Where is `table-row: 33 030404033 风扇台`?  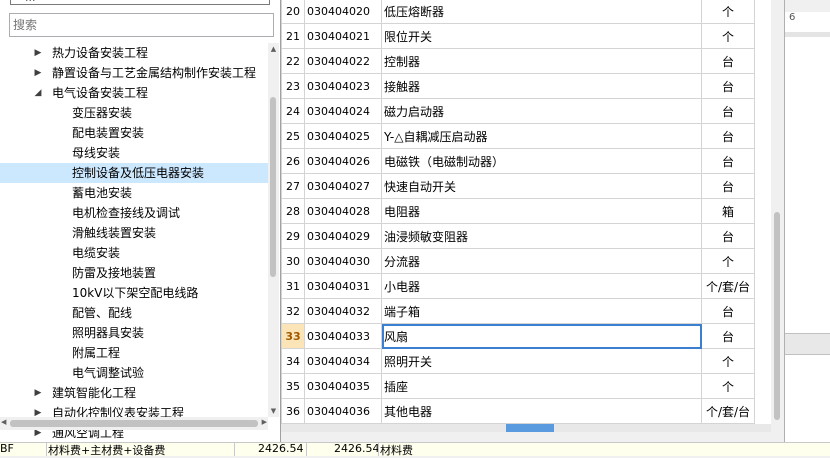 table-row: 33 030404033 风扇台 is located at coordinates (518, 336).